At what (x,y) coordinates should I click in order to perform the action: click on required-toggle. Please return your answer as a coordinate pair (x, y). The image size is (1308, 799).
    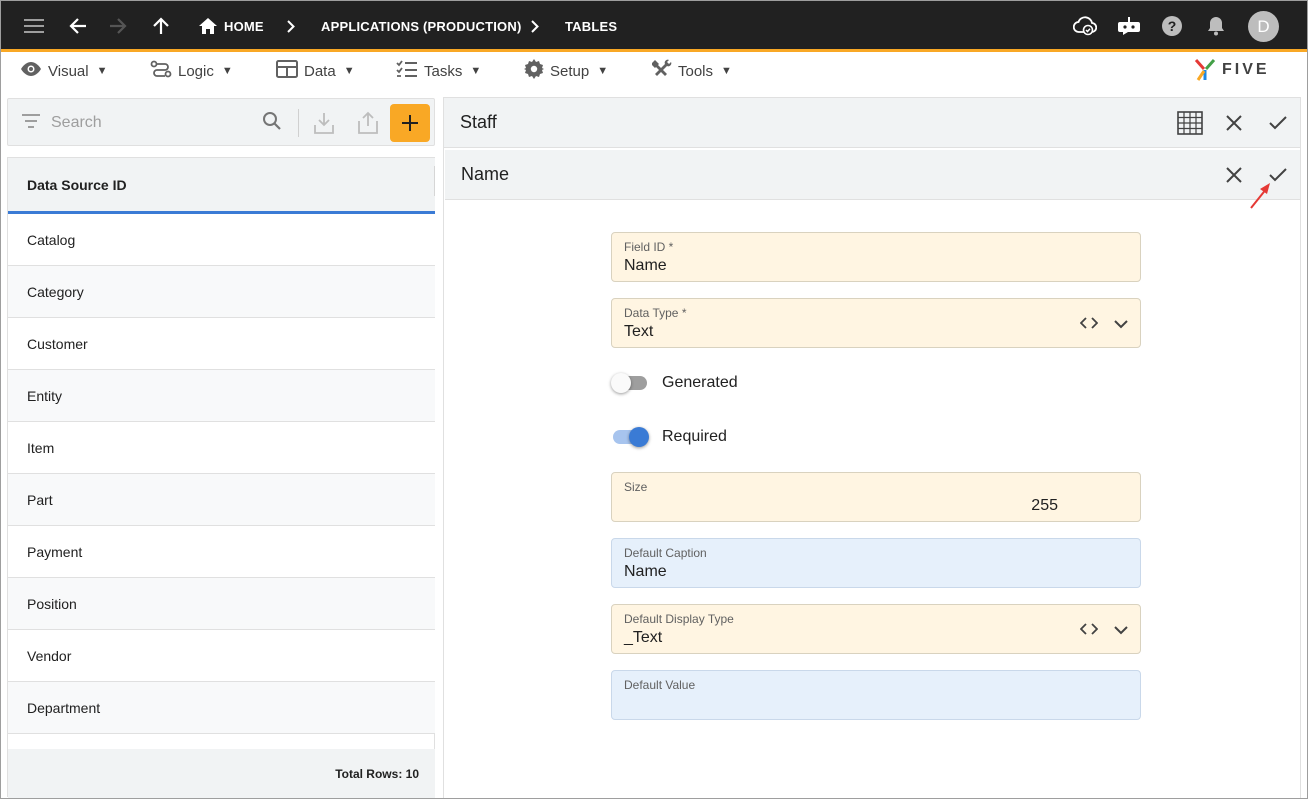
    Looking at the image, I should click on (630, 437).